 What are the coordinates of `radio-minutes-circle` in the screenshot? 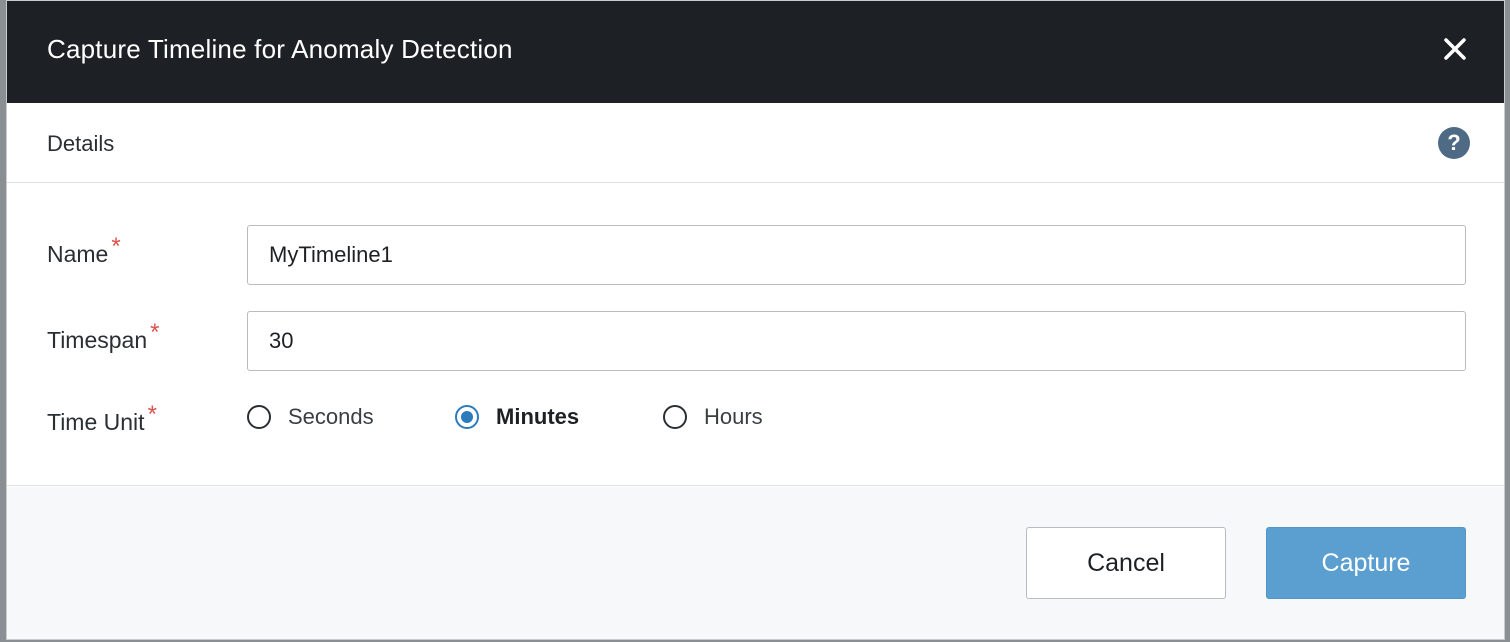 It's located at (467, 417).